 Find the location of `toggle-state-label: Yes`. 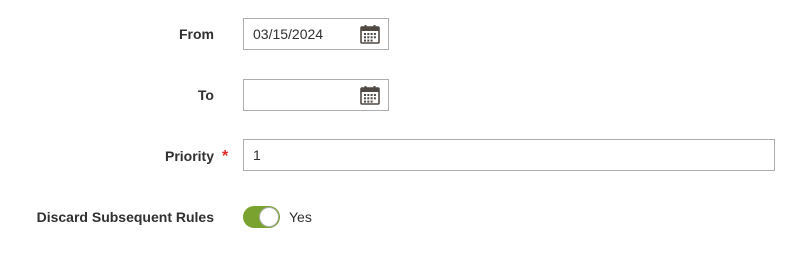

toggle-state-label: Yes is located at coordinates (300, 217).